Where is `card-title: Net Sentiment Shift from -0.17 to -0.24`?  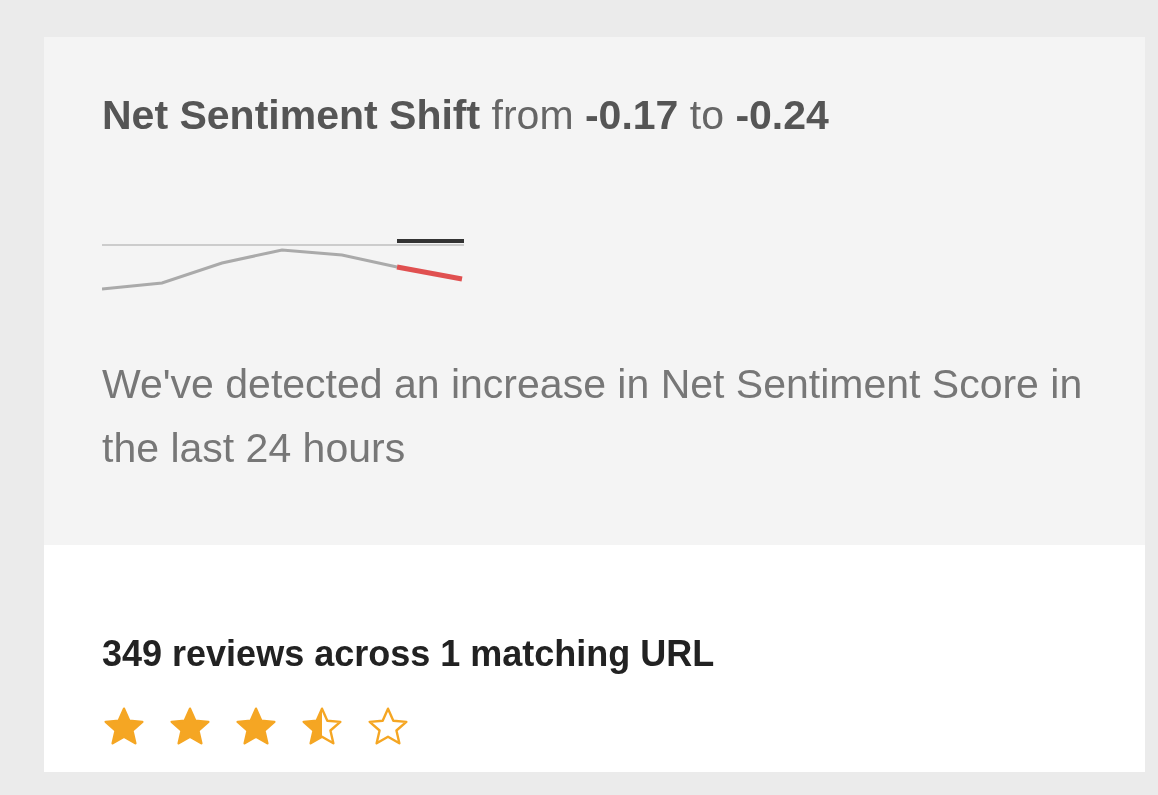
card-title: Net Sentiment Shift from -0.17 to -0.24 is located at coordinates (466, 115).